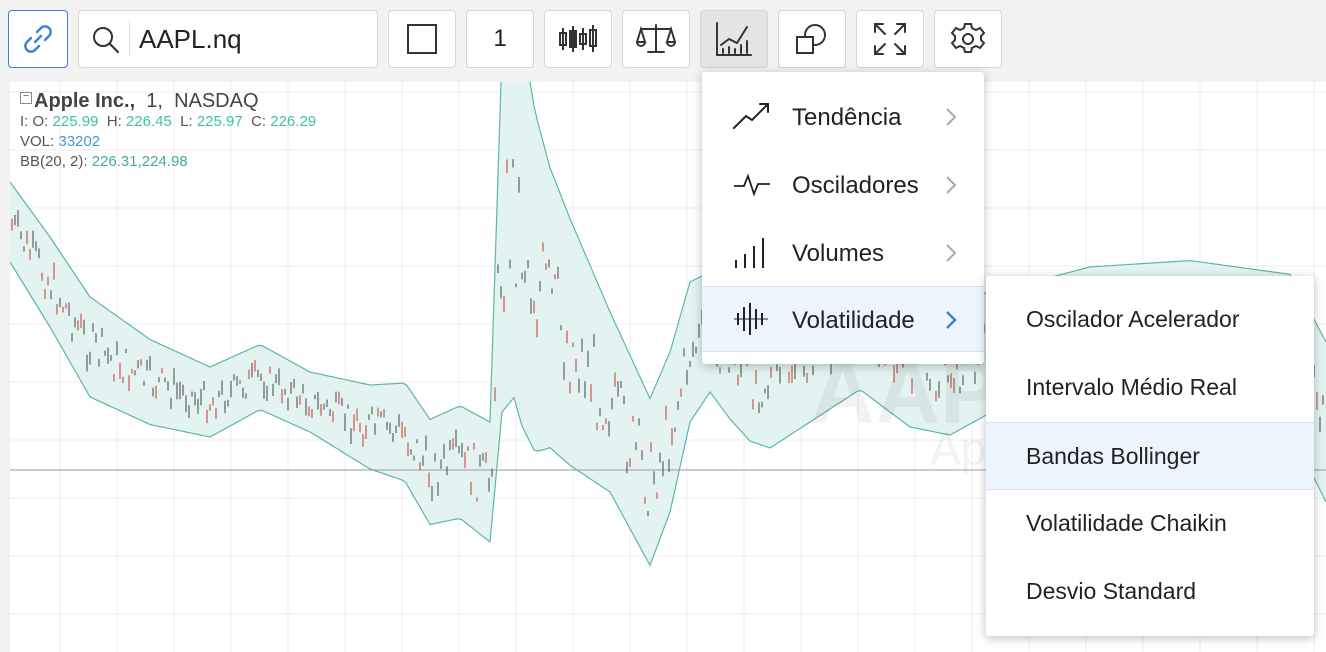 This screenshot has width=1326, height=652. I want to click on settings-button, so click(968, 39).